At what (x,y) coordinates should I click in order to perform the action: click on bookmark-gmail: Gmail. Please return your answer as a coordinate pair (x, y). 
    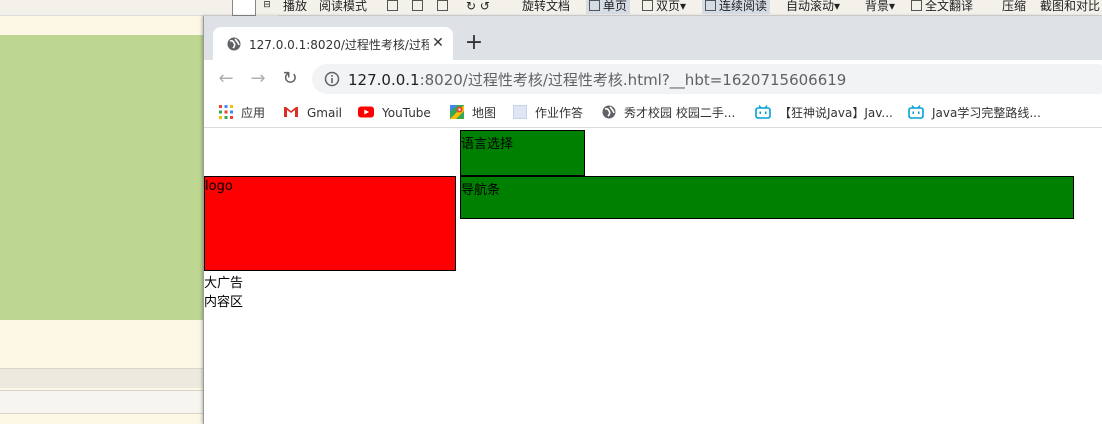
    Looking at the image, I should click on (312, 113).